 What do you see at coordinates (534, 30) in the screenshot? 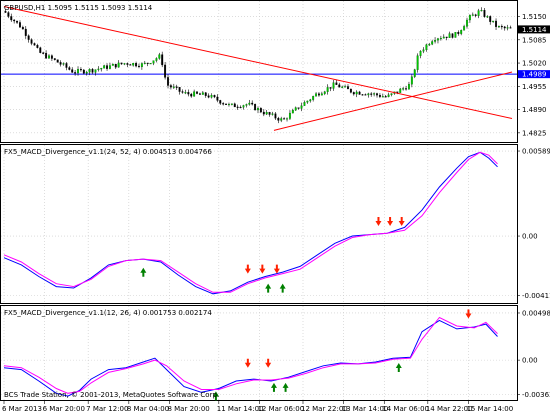
I see `current-price-label: 1.5114` at bounding box center [534, 30].